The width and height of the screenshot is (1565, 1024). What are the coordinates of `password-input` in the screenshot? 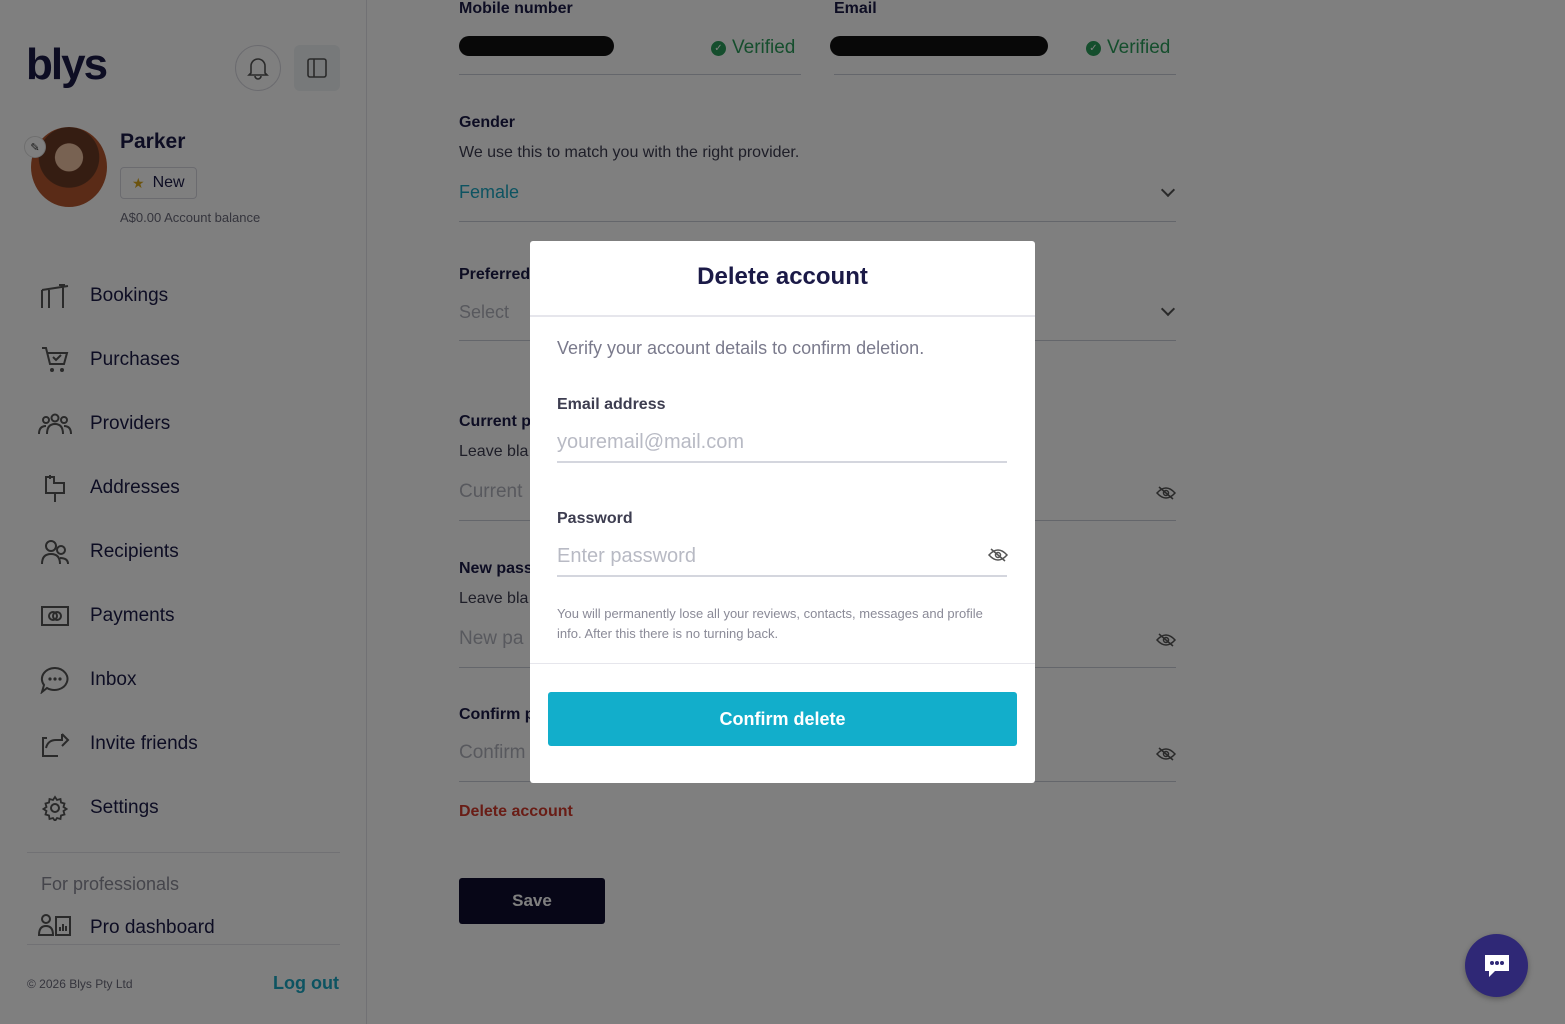 It's located at (782, 557).